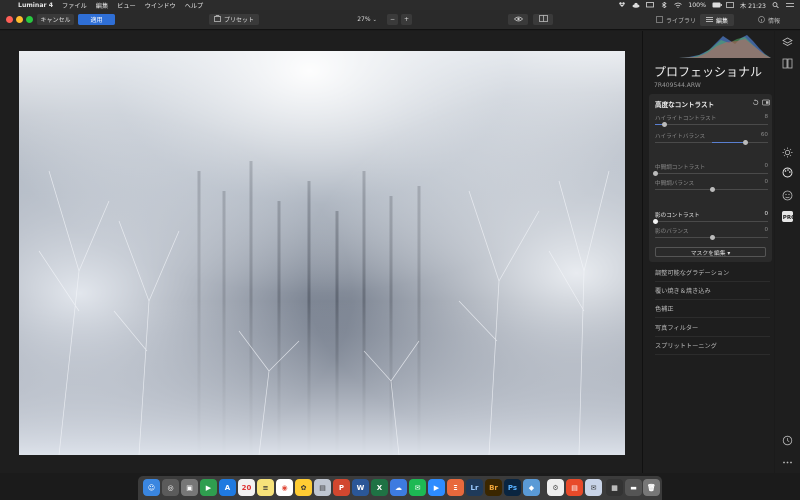  Describe the element at coordinates (712, 273) in the screenshot. I see `tool-adjustable-gradient: 調整可能なグラデーション` at that location.